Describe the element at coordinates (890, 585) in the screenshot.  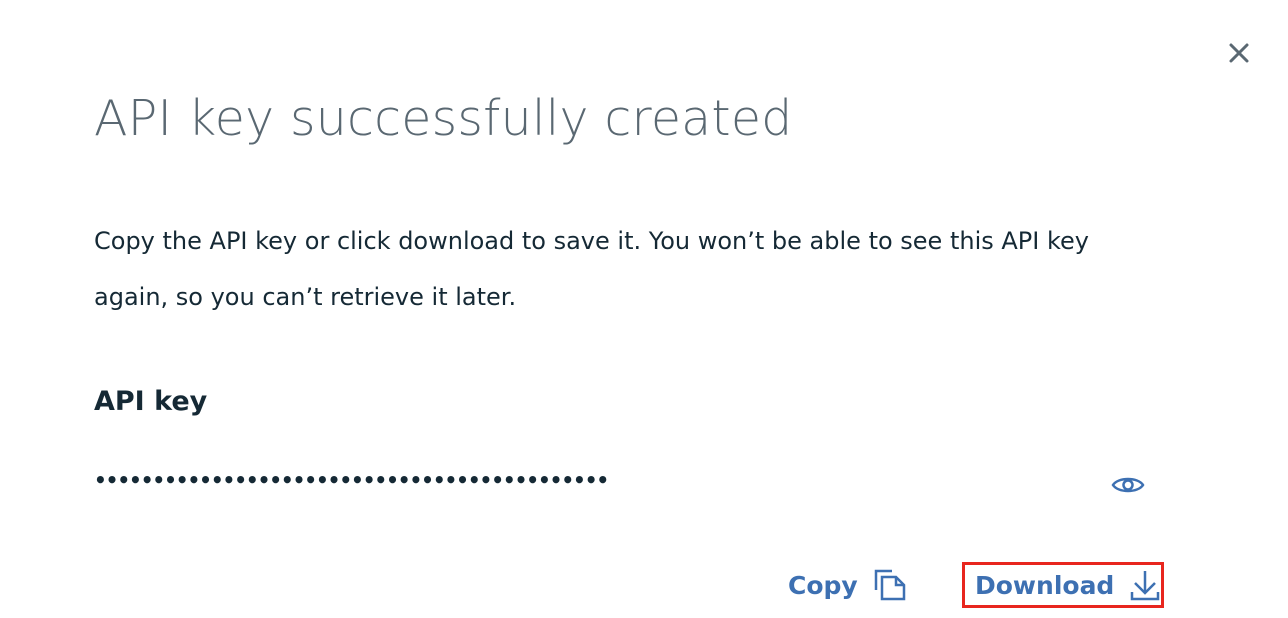
I see `copy-icon` at that location.